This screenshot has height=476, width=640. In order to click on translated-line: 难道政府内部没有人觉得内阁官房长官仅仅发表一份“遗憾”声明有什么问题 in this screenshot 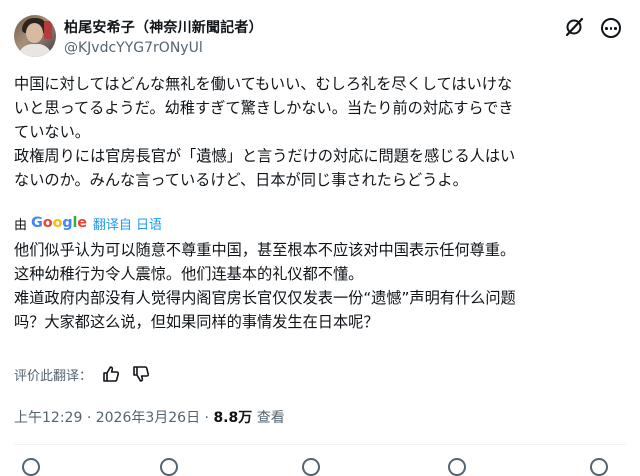, I will do `click(265, 298)`.